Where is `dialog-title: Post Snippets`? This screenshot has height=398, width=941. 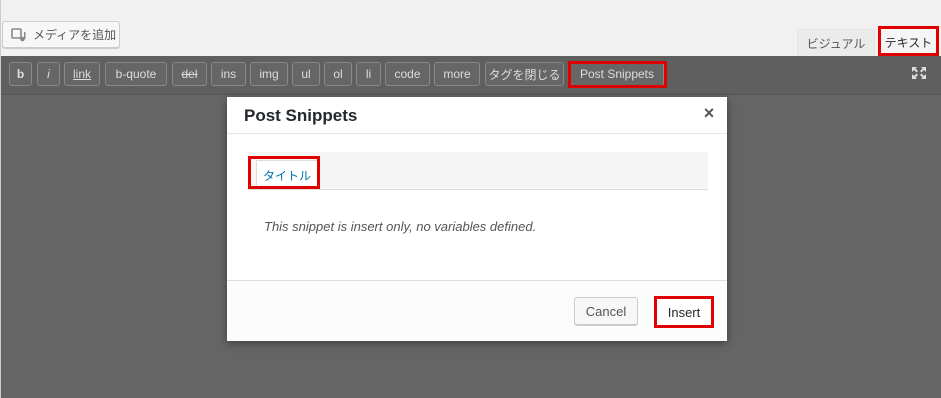 dialog-title: Post Snippets is located at coordinates (301, 115).